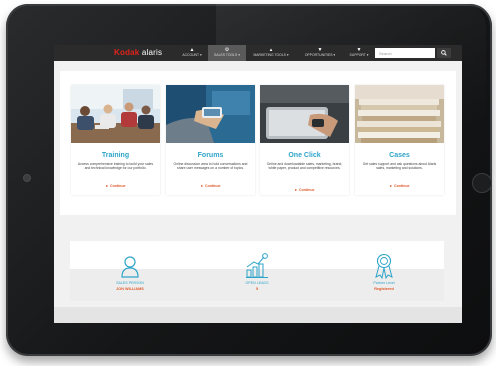 The height and width of the screenshot is (366, 496). What do you see at coordinates (115, 114) in the screenshot?
I see `training-photo` at bounding box center [115, 114].